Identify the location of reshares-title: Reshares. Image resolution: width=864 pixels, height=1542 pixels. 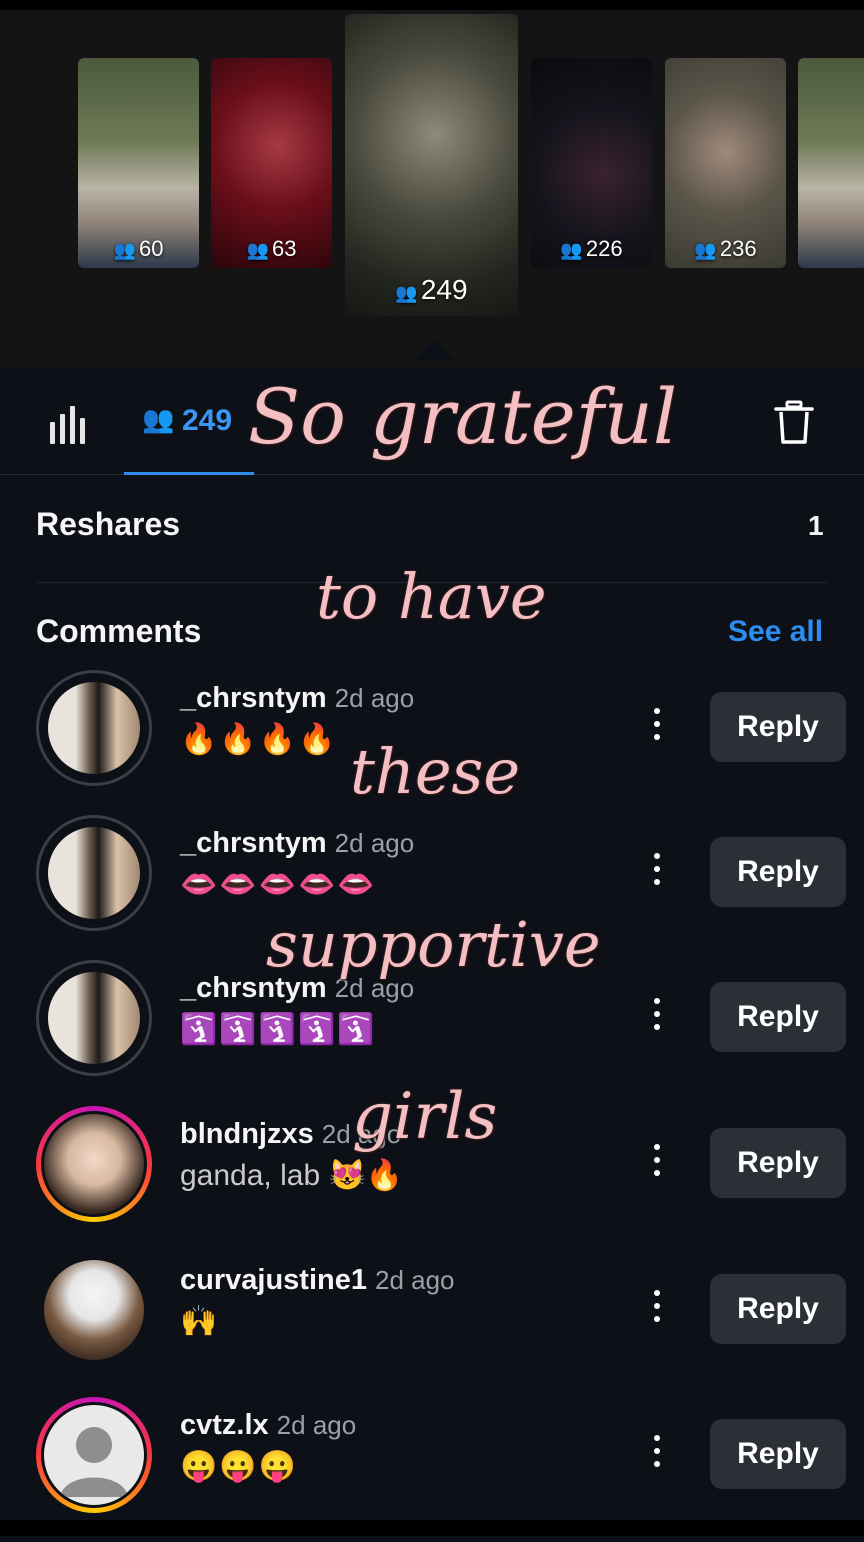
(108, 524).